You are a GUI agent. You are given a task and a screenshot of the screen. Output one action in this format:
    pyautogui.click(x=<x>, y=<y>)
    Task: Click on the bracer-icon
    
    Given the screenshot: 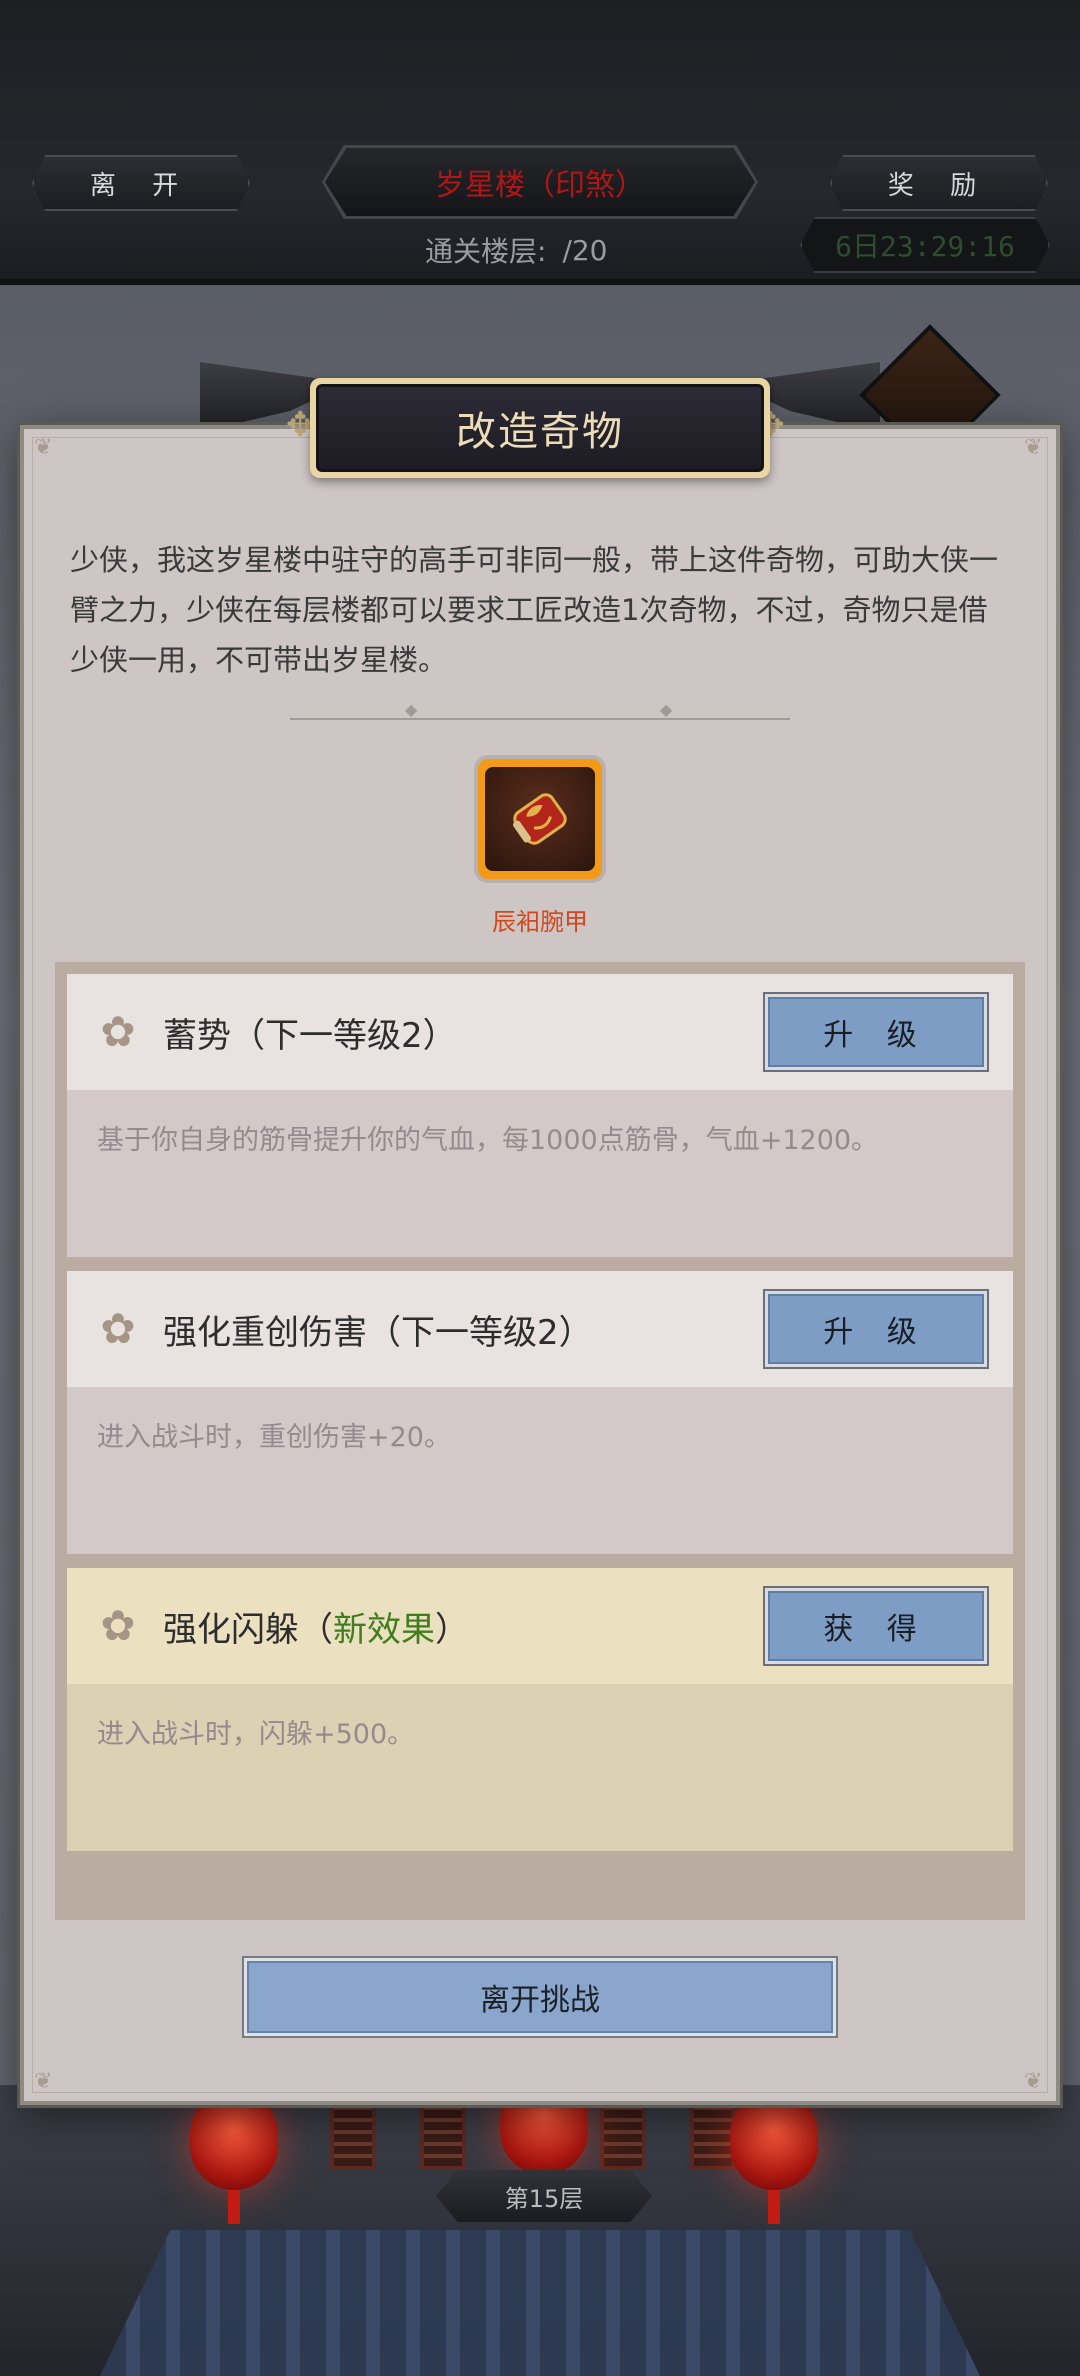 What is the action you would take?
    pyautogui.click(x=540, y=819)
    